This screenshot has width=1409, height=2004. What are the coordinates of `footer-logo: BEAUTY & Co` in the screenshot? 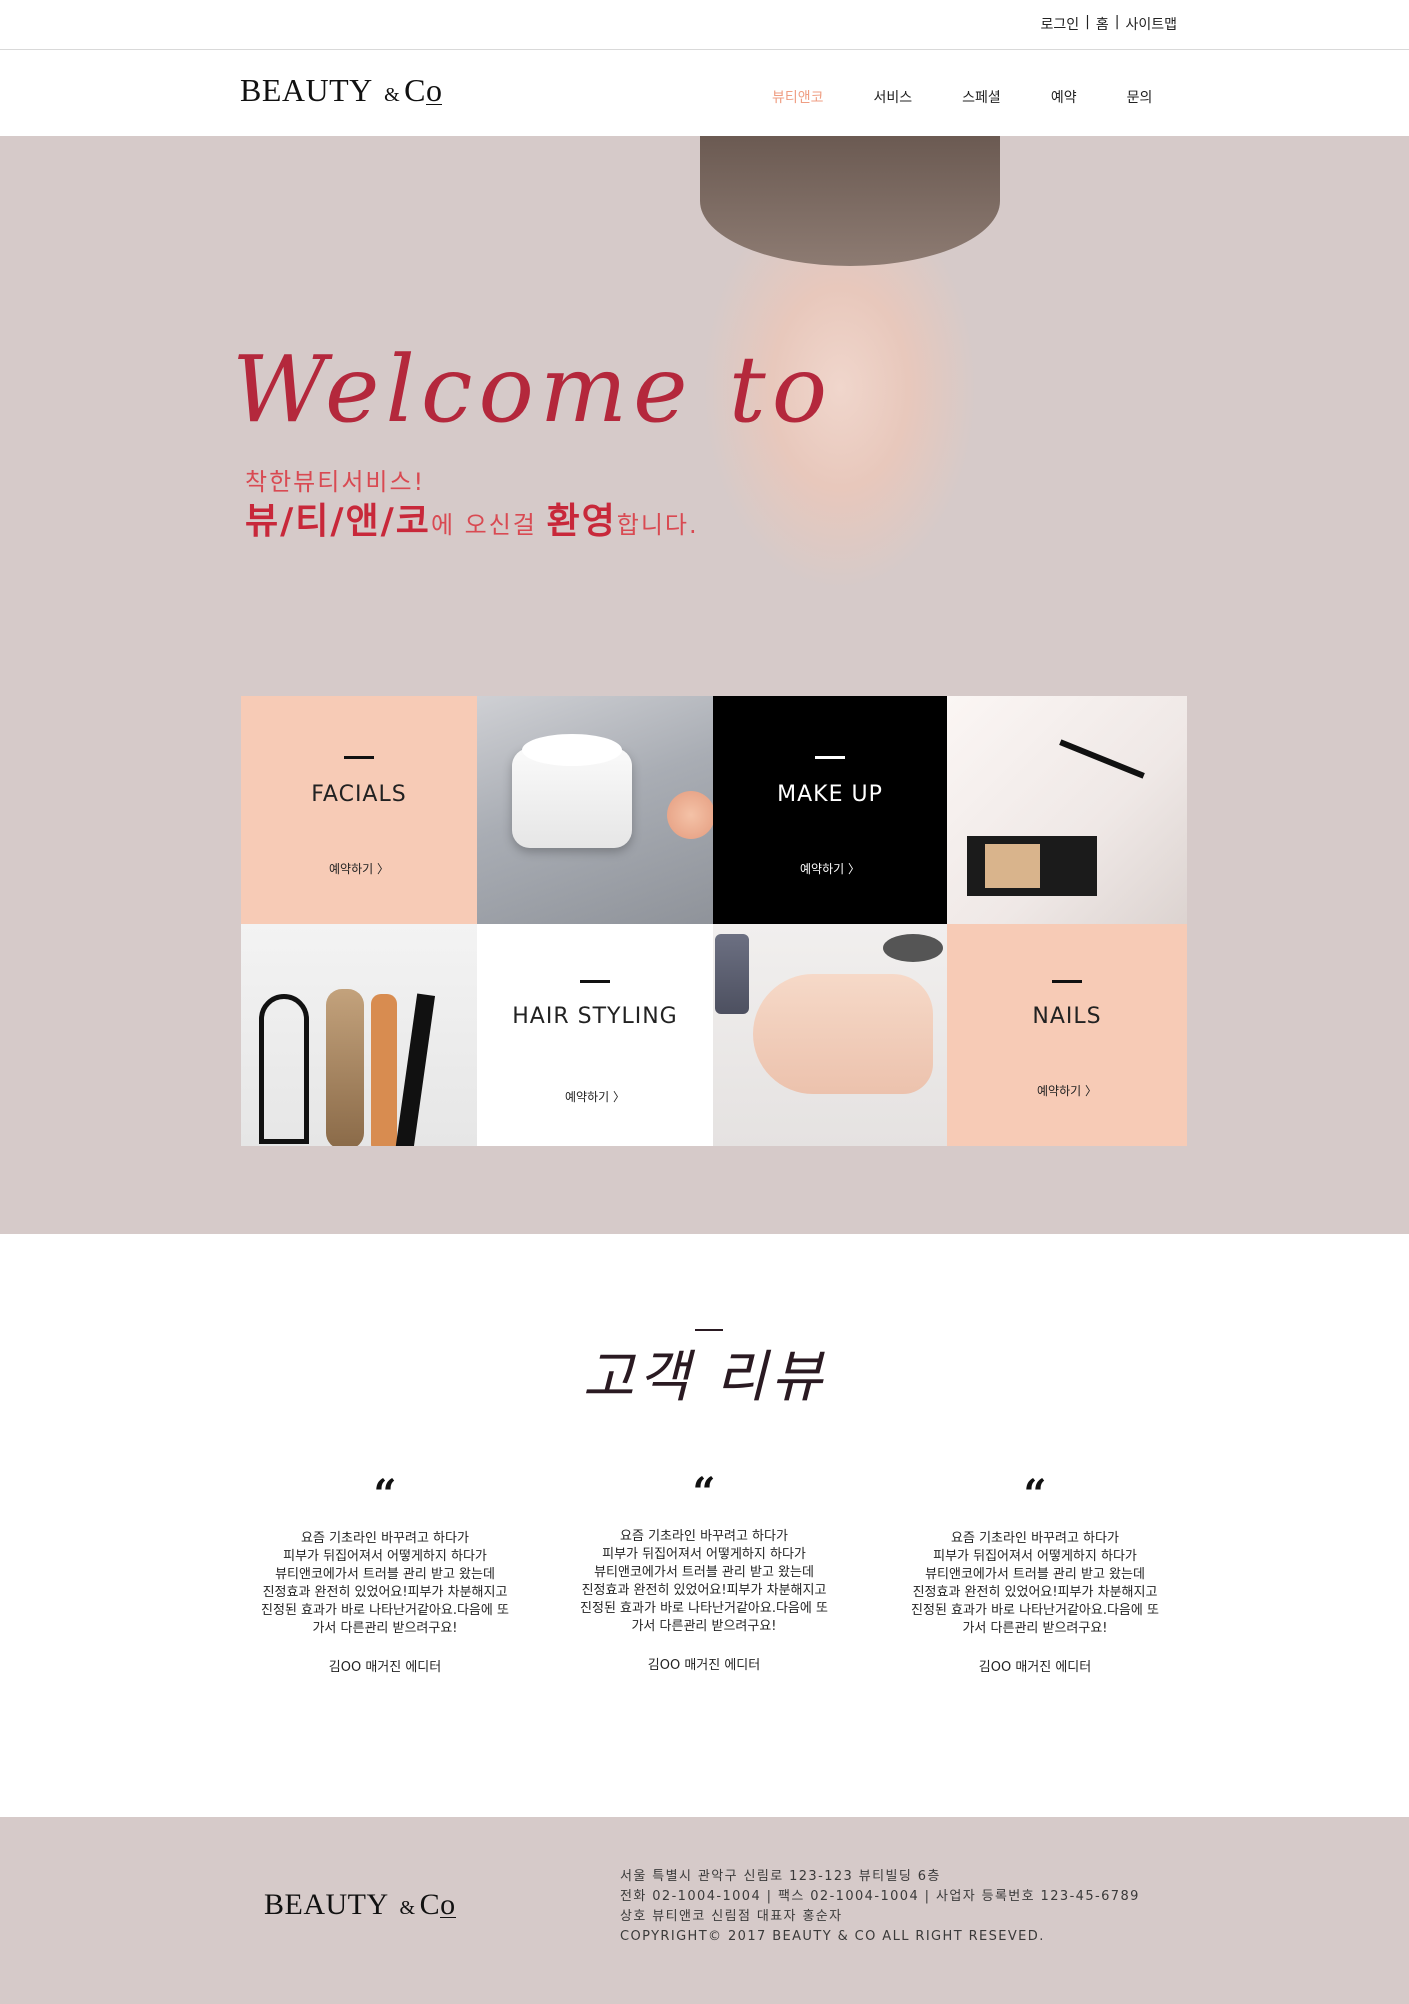 It's located at (360, 1905).